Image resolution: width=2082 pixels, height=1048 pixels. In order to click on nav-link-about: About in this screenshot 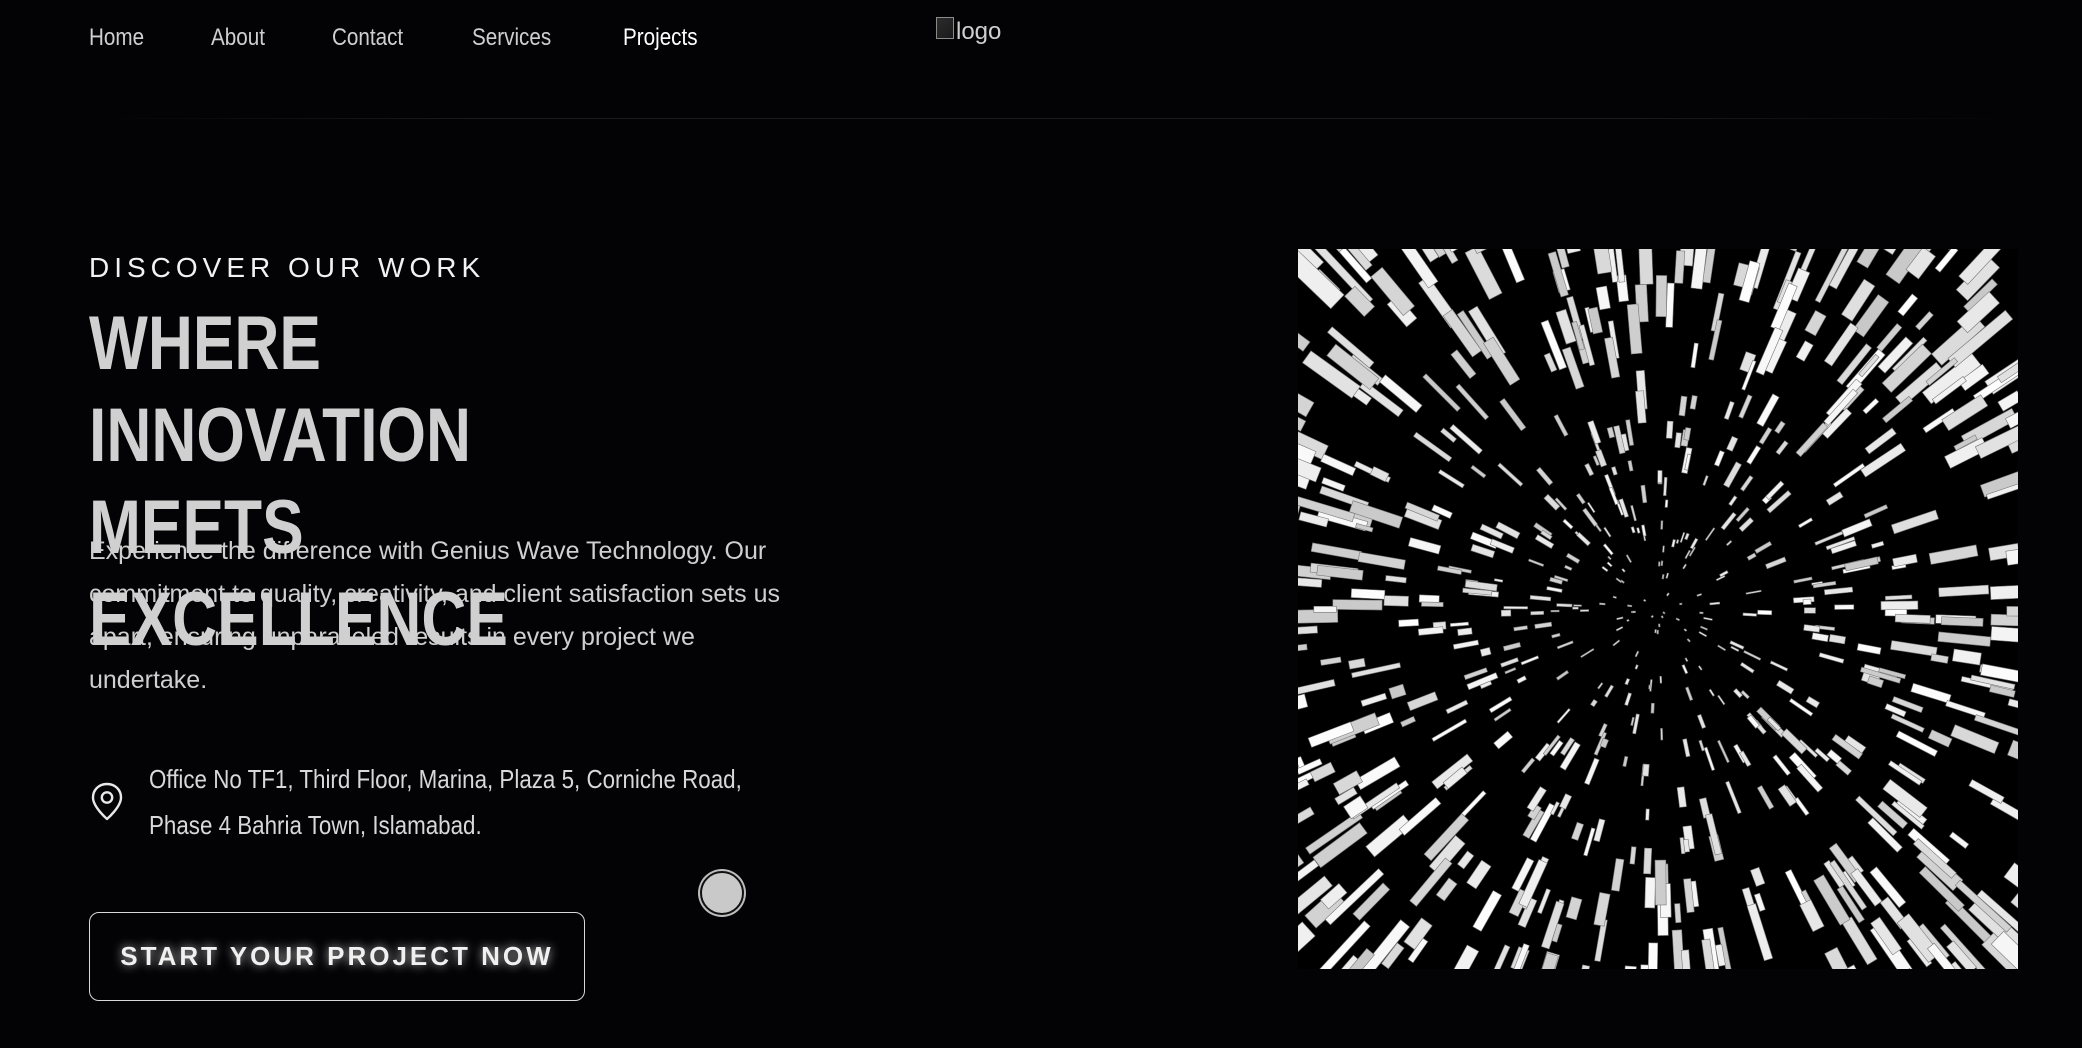, I will do `click(238, 38)`.